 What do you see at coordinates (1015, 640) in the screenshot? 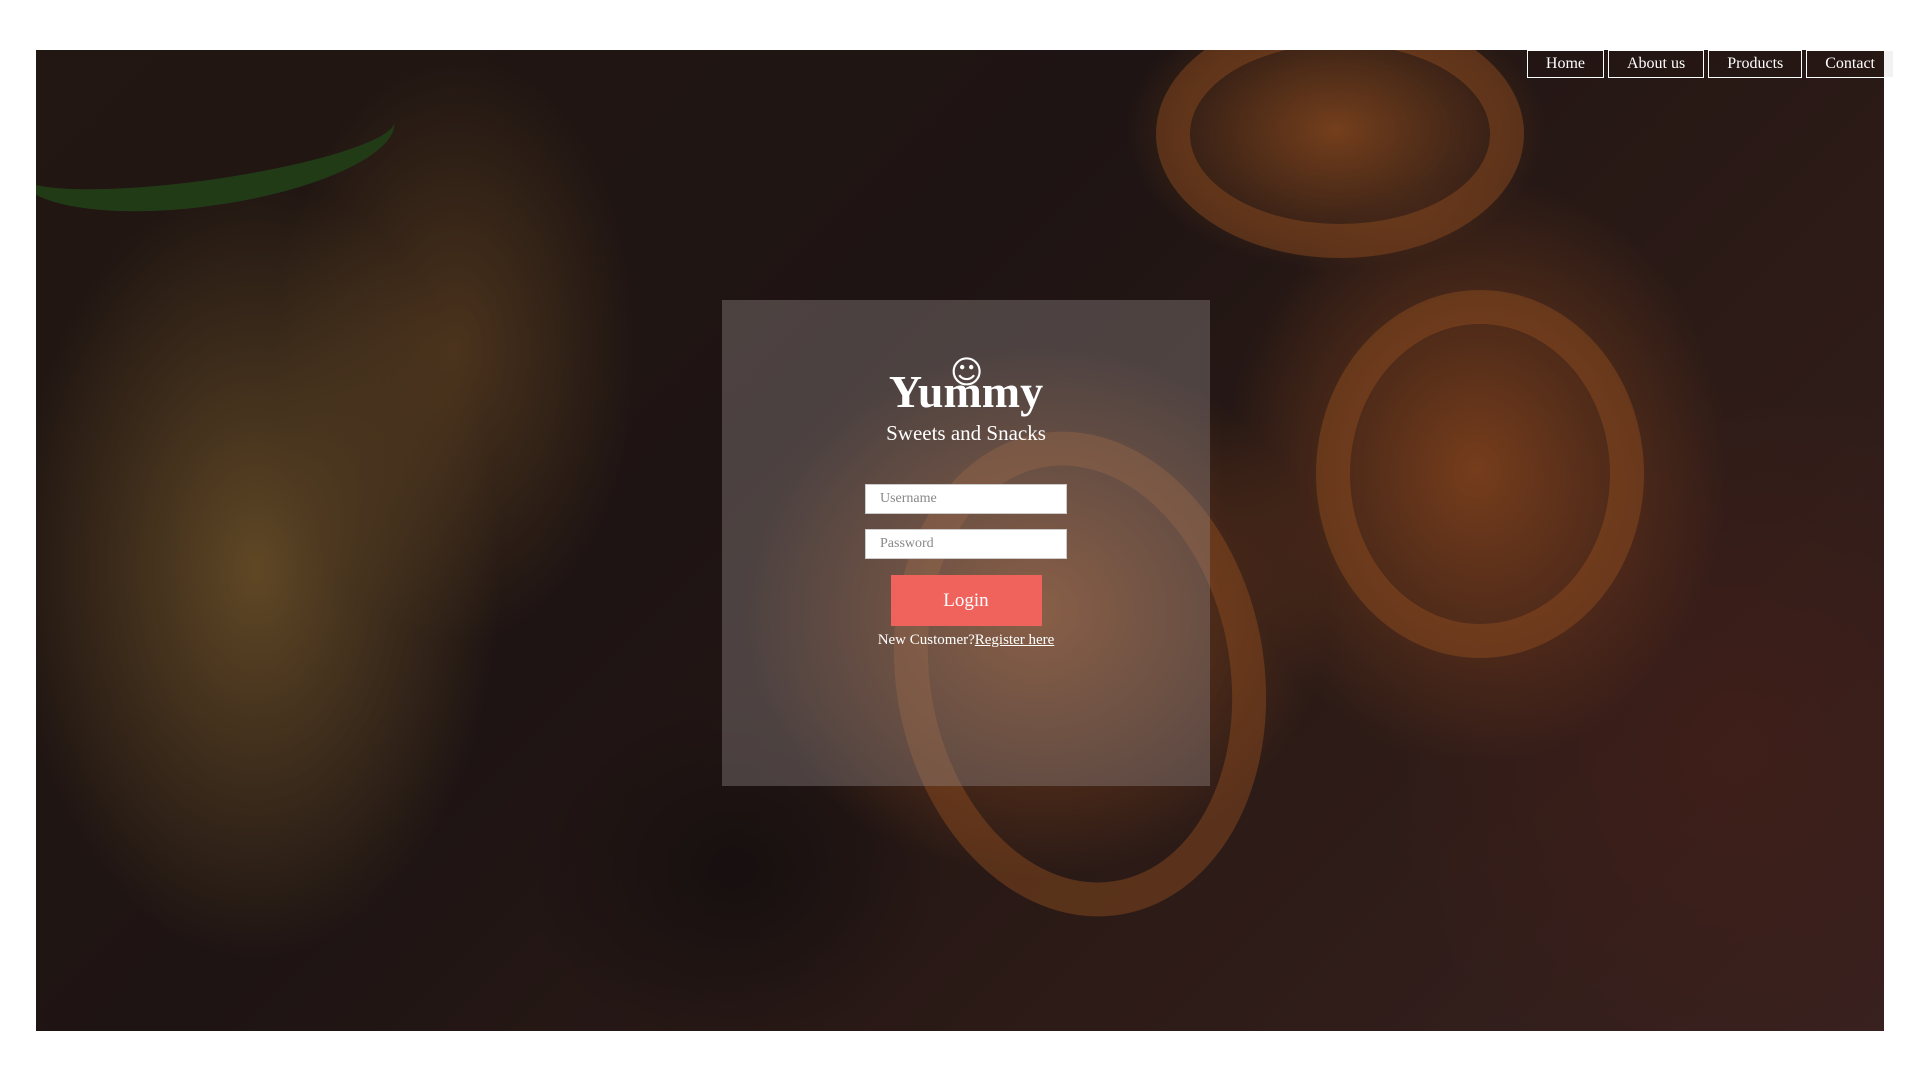
I see `register-link: Register here` at bounding box center [1015, 640].